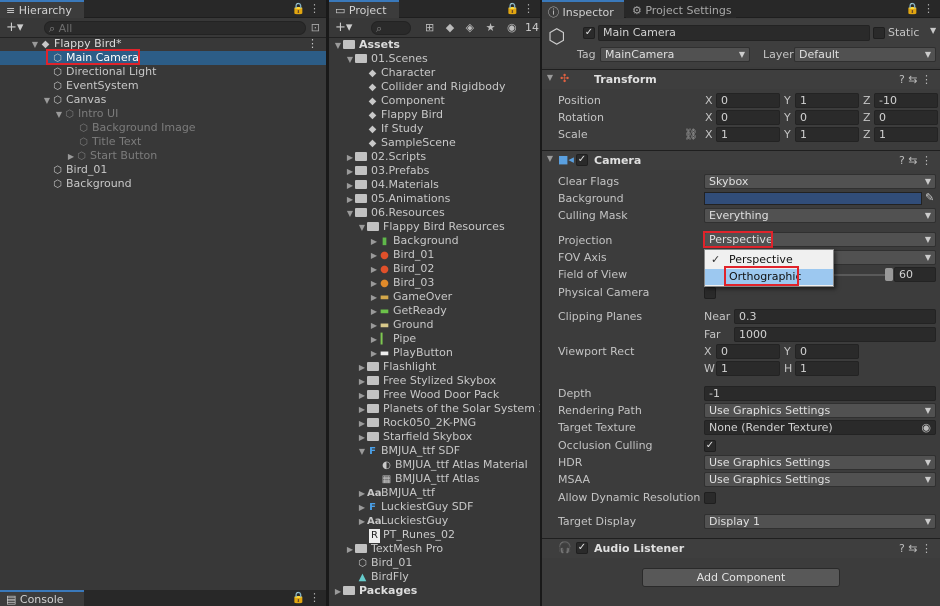  Describe the element at coordinates (473, 27) in the screenshot. I see `filter-icons: ⊞ ◆ ◈ ★ ◉` at that location.